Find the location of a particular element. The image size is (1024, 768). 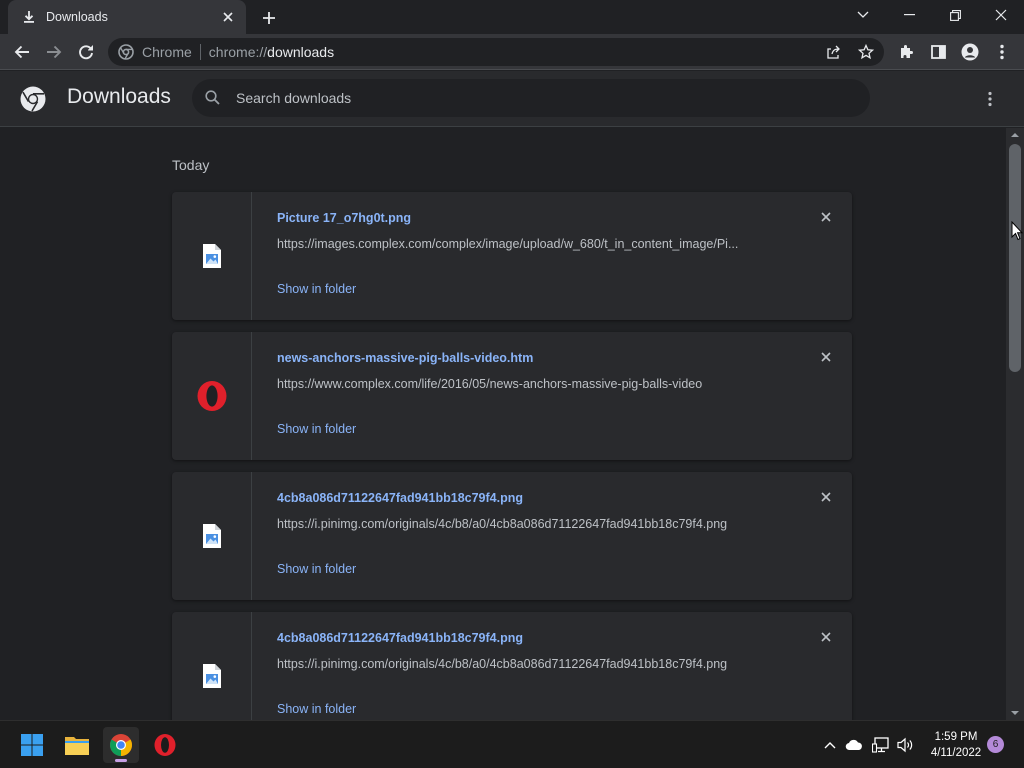

cloud-icon is located at coordinates (853, 745).